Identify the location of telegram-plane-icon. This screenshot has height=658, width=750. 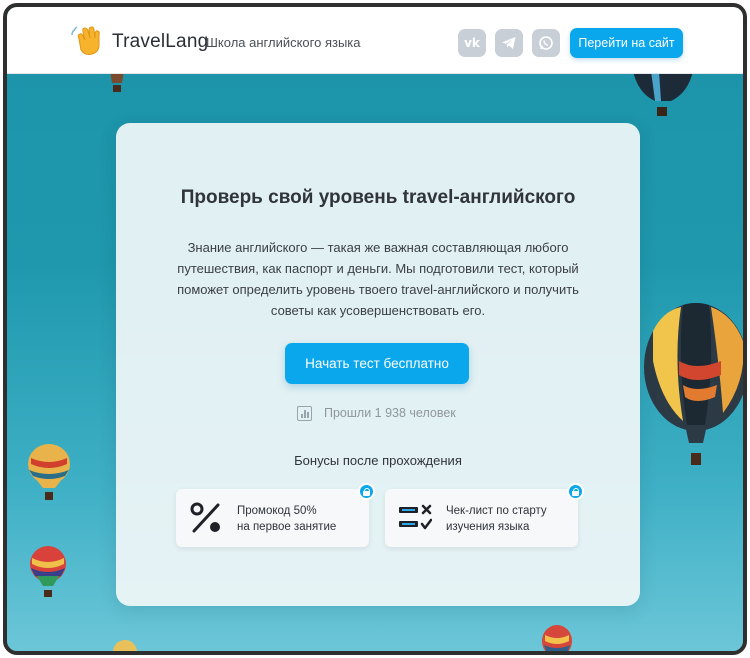
(509, 43).